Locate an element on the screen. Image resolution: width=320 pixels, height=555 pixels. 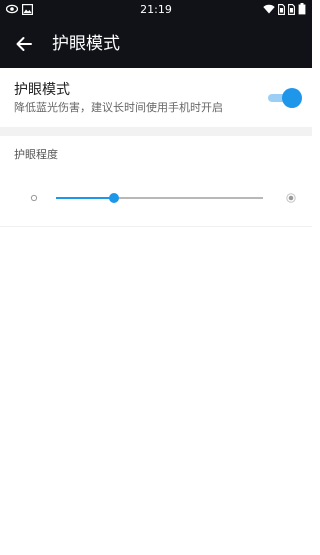
eye-mode-title: 护眼模式 is located at coordinates (42, 90).